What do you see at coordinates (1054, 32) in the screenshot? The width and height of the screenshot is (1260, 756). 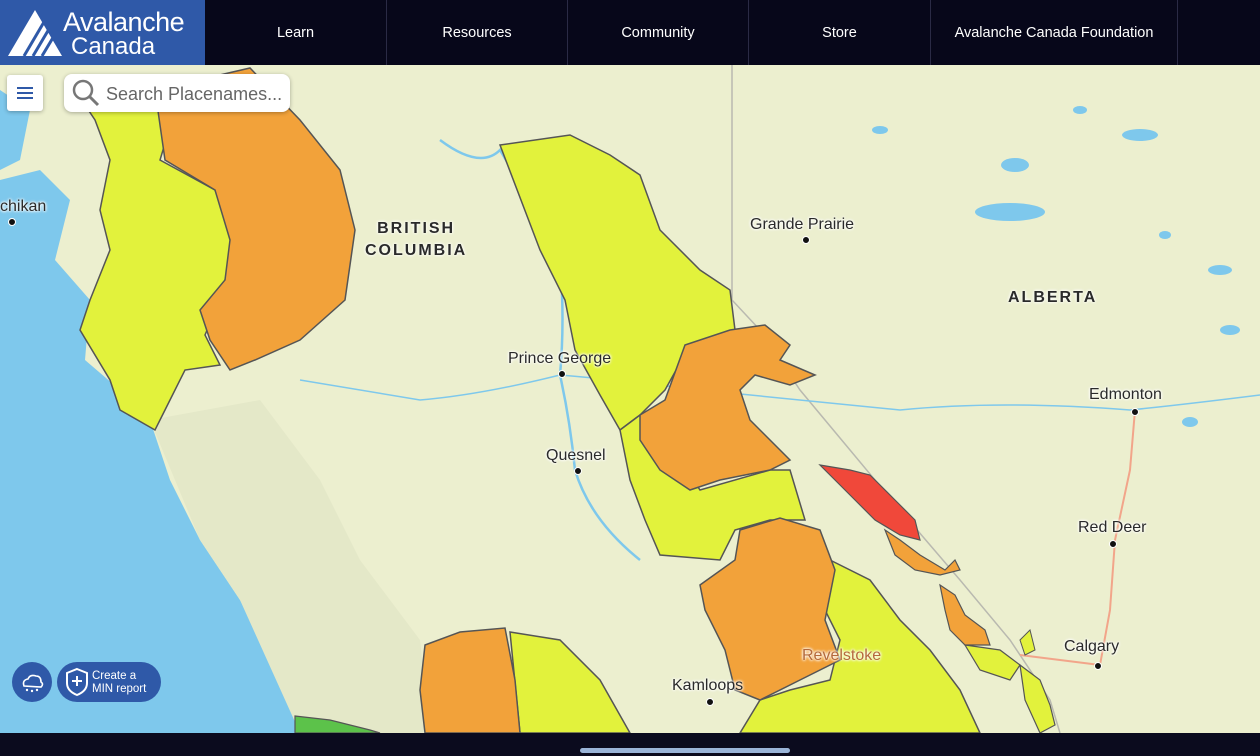 I see `nav-foundation: Avalanche Canada Foundation` at bounding box center [1054, 32].